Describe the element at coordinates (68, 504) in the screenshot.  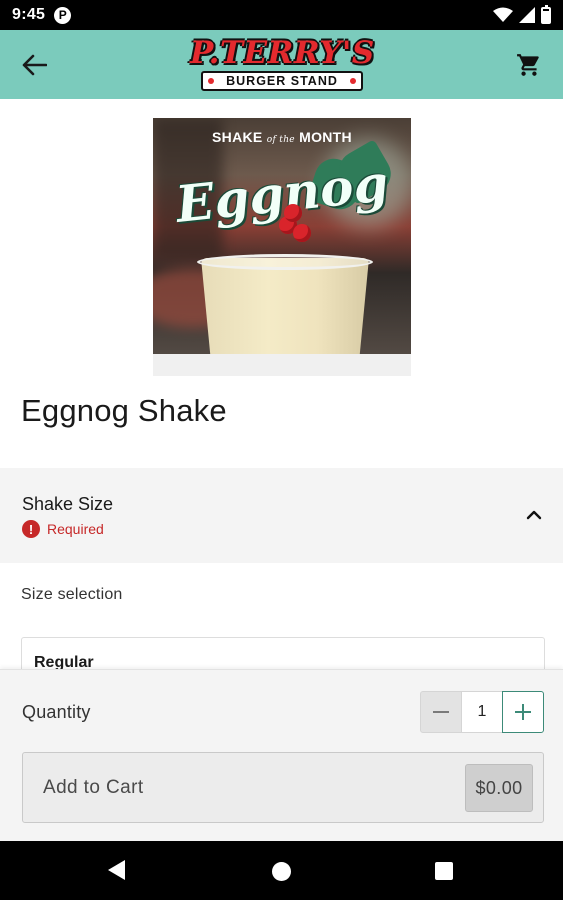
I see `section-title: Shake Size` at that location.